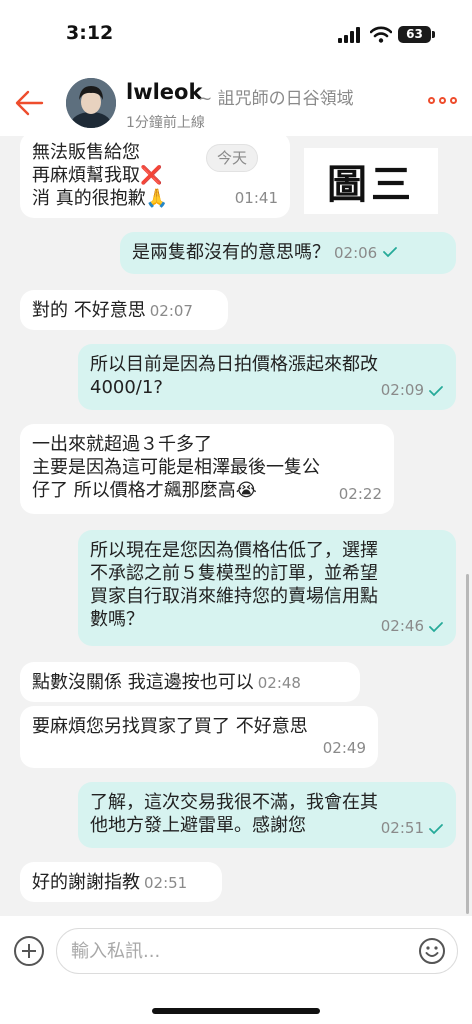  Describe the element at coordinates (267, 815) in the screenshot. I see `message-bubble-outgoing: 了解，這次交易我很不滿，我會在其 他地方發上避雷單。感謝您 02:51` at that location.